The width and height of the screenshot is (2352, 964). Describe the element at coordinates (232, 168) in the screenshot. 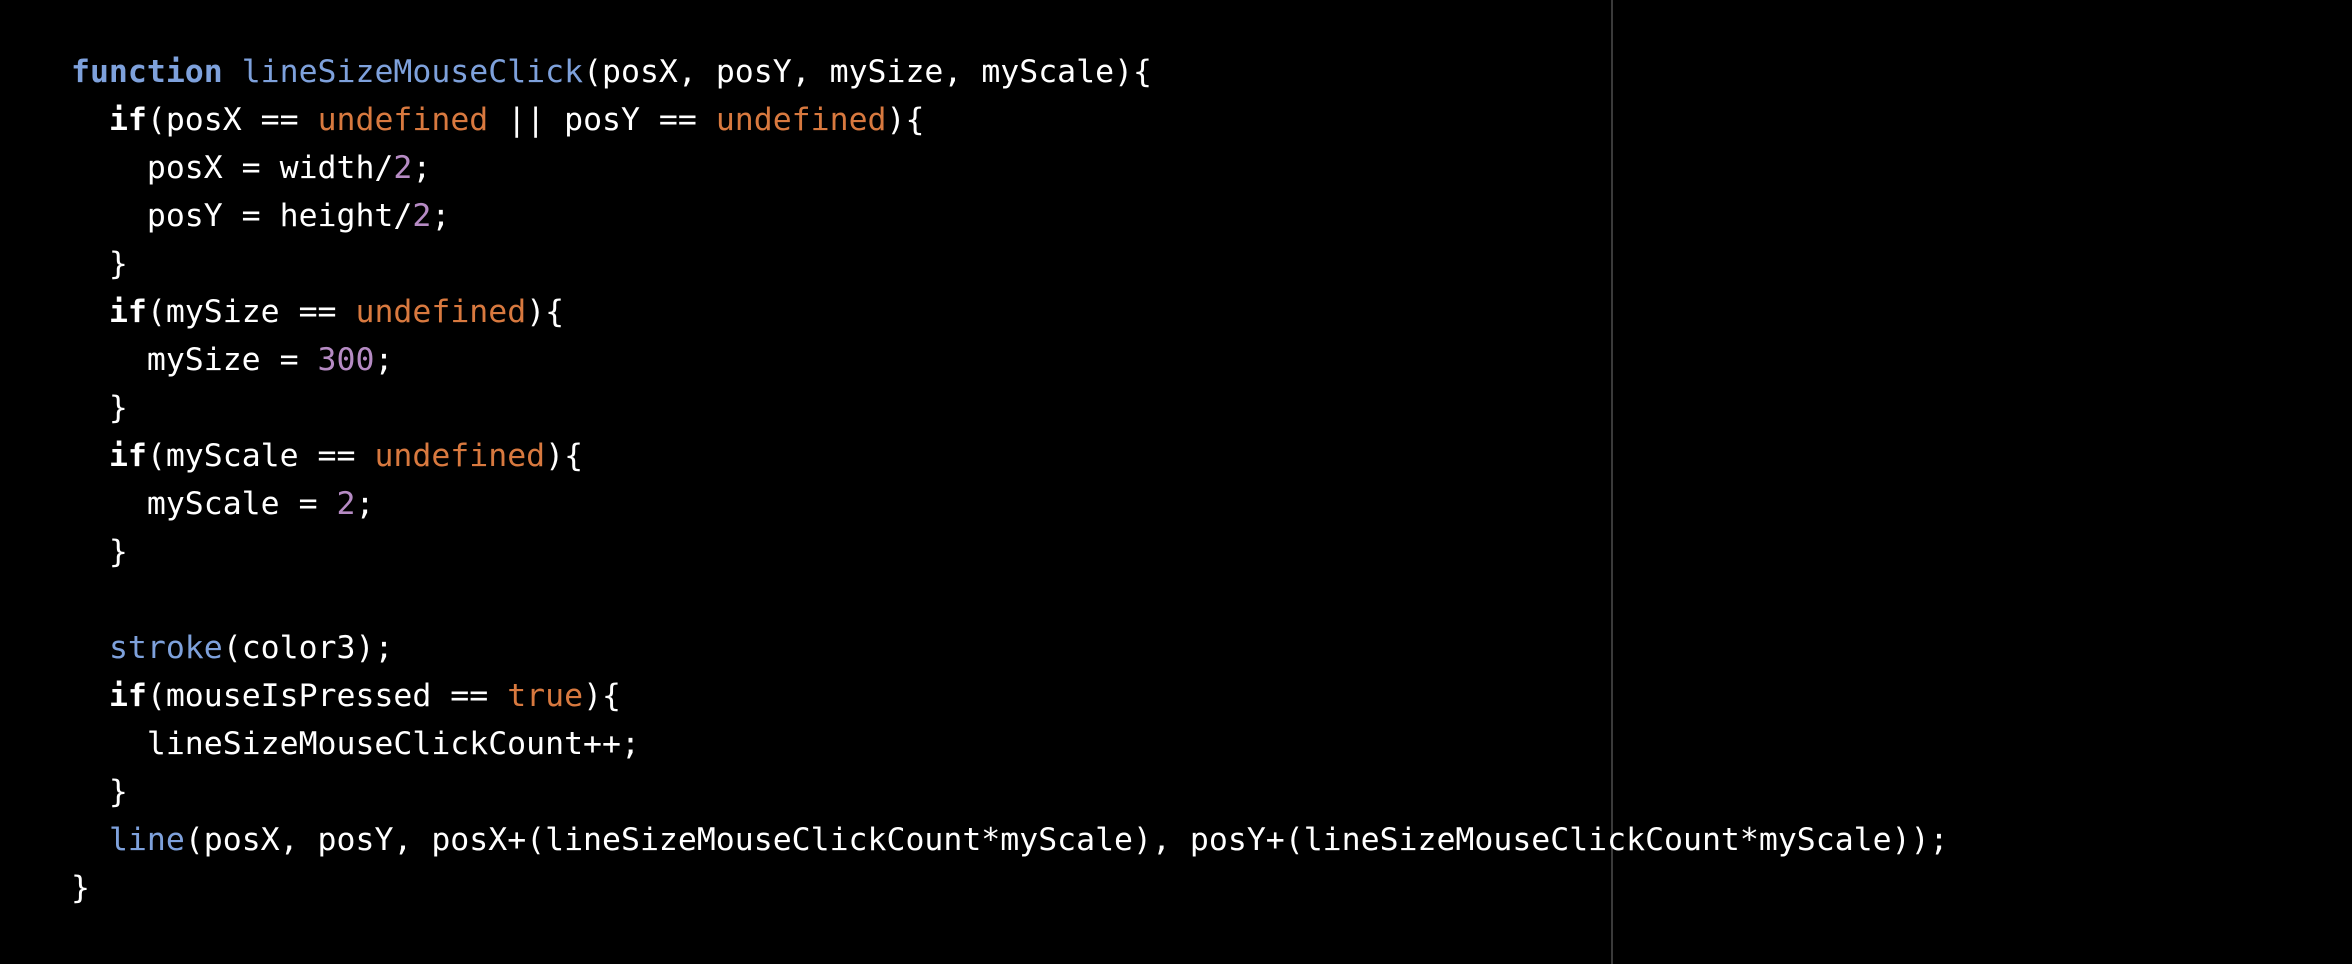

I see `code-text: posX = width/` at that location.